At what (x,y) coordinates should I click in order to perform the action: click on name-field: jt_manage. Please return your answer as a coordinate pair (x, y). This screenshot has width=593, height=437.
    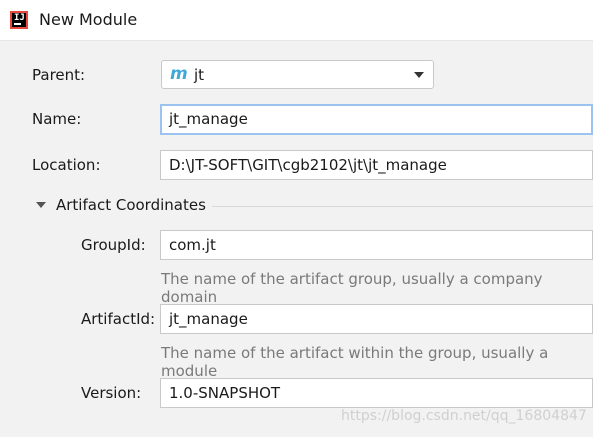
    Looking at the image, I should click on (376, 119).